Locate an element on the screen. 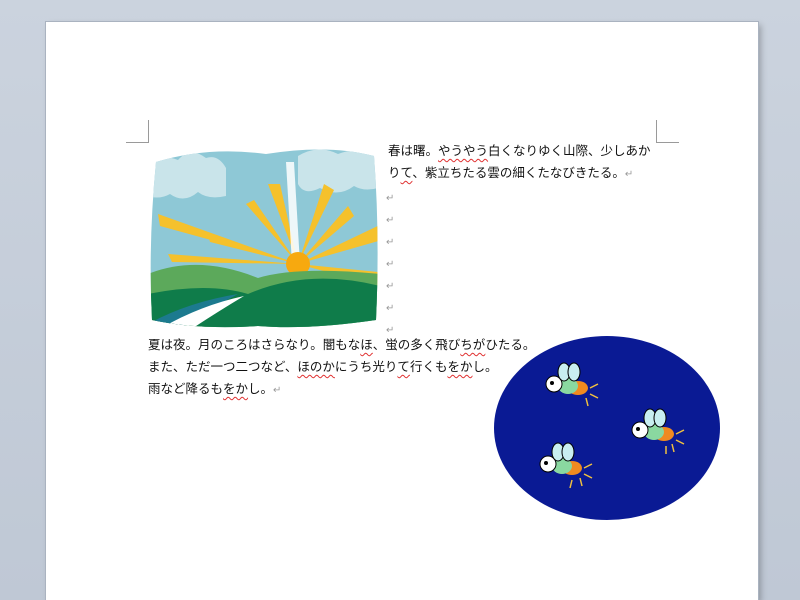 This screenshot has width=800, height=600. text-run: 、蛍の多く飛び is located at coordinates (416, 344).